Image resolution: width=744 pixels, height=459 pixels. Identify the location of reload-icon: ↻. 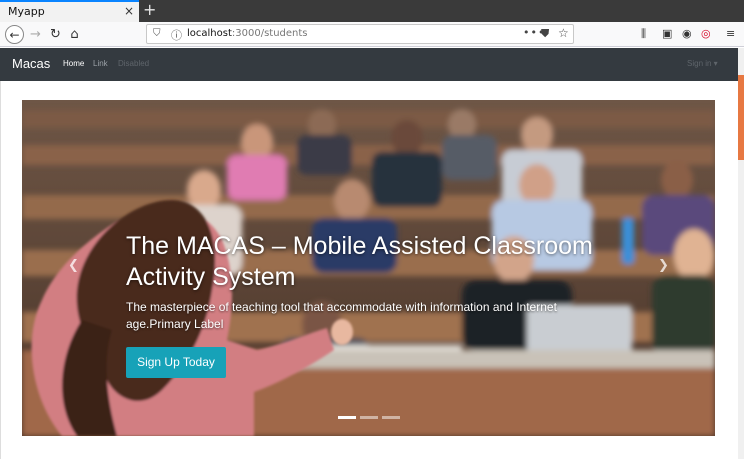
(55, 34).